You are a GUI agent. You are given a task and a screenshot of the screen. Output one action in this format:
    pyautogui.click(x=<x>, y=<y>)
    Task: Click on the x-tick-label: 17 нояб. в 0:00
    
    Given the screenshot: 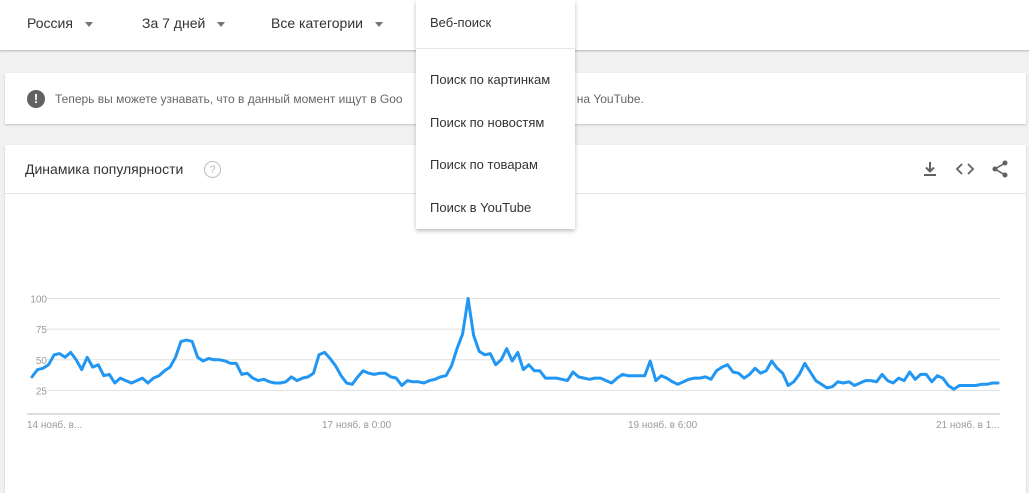 What is the action you would take?
    pyautogui.click(x=357, y=425)
    